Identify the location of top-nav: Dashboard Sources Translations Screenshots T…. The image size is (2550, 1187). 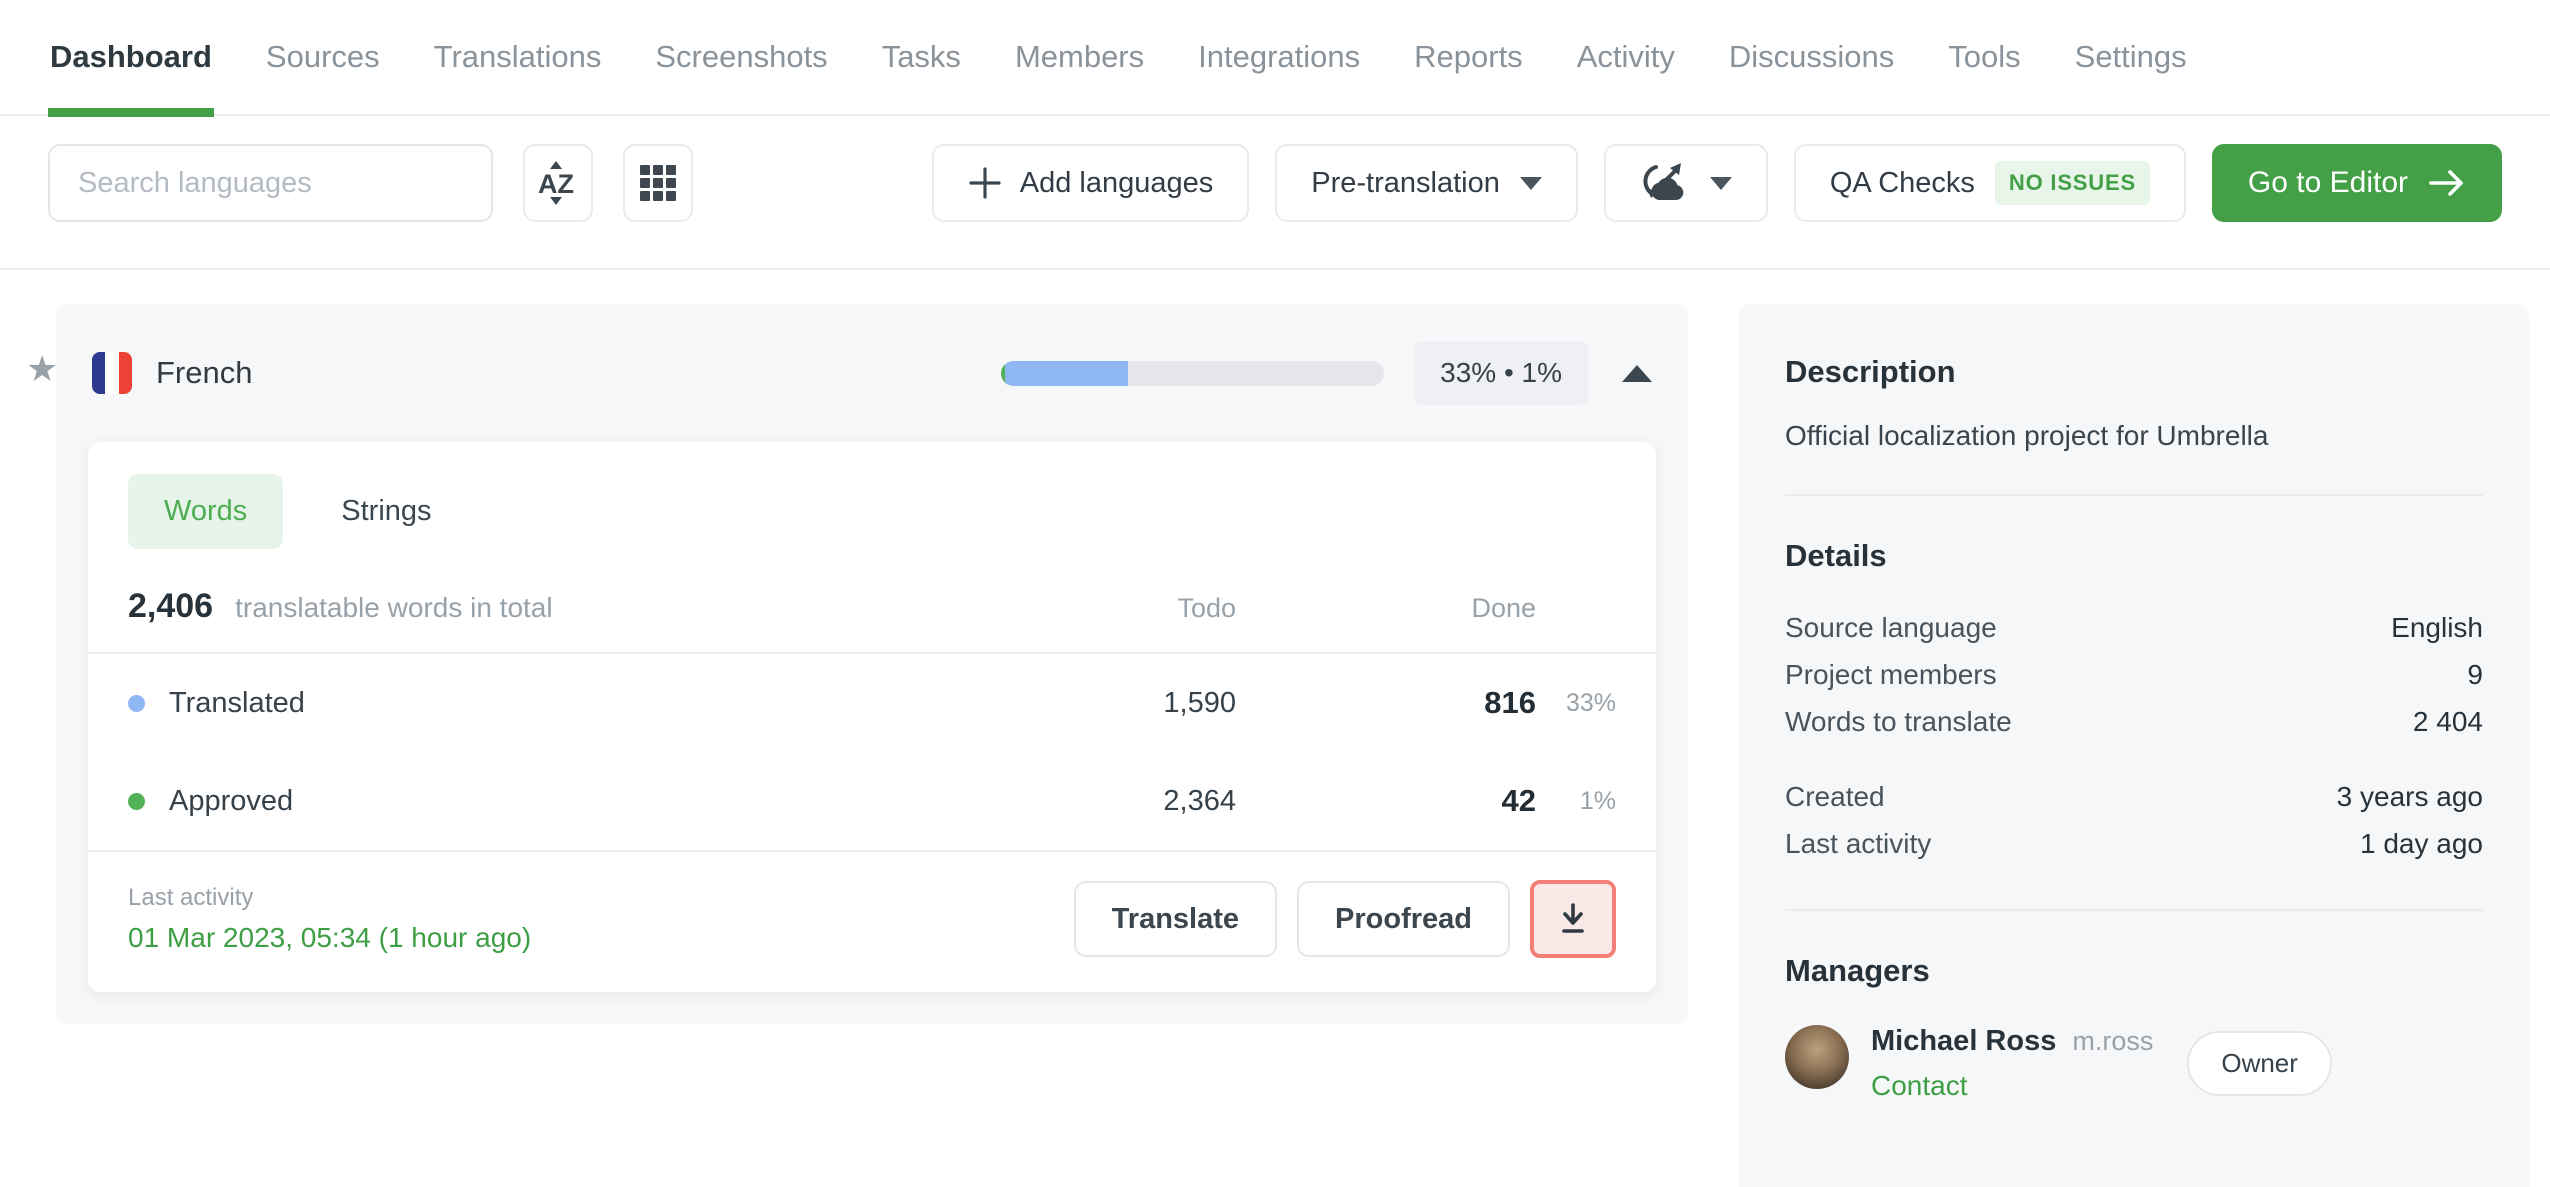
(1275, 58).